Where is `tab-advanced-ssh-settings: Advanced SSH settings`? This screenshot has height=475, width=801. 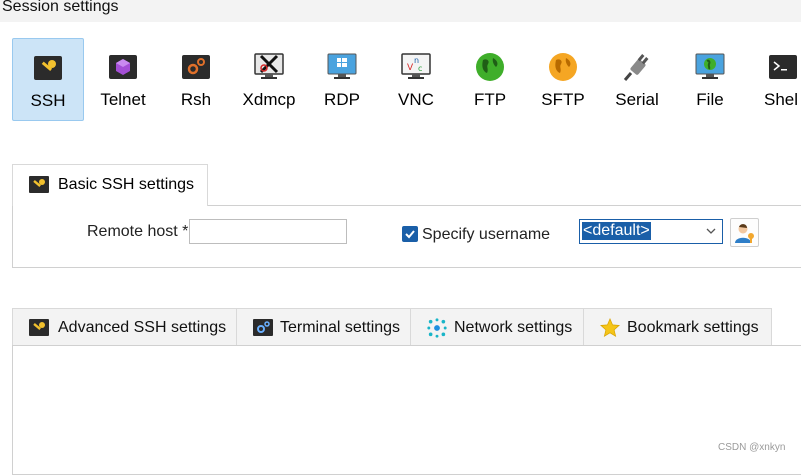
tab-advanced-ssh-settings: Advanced SSH settings is located at coordinates (124, 326).